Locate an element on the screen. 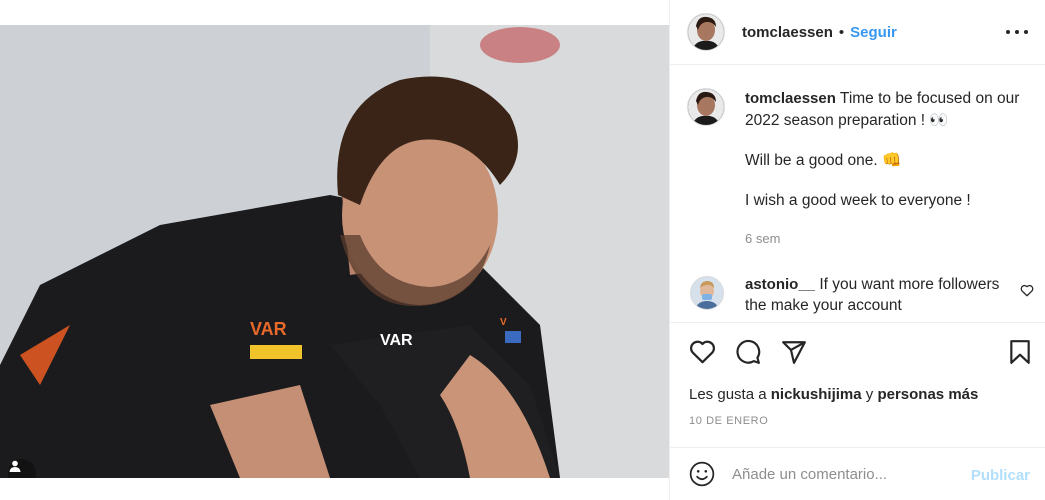 This screenshot has width=1045, height=500. caption-line-2: Will be a good one. 👊 is located at coordinates (823, 160).